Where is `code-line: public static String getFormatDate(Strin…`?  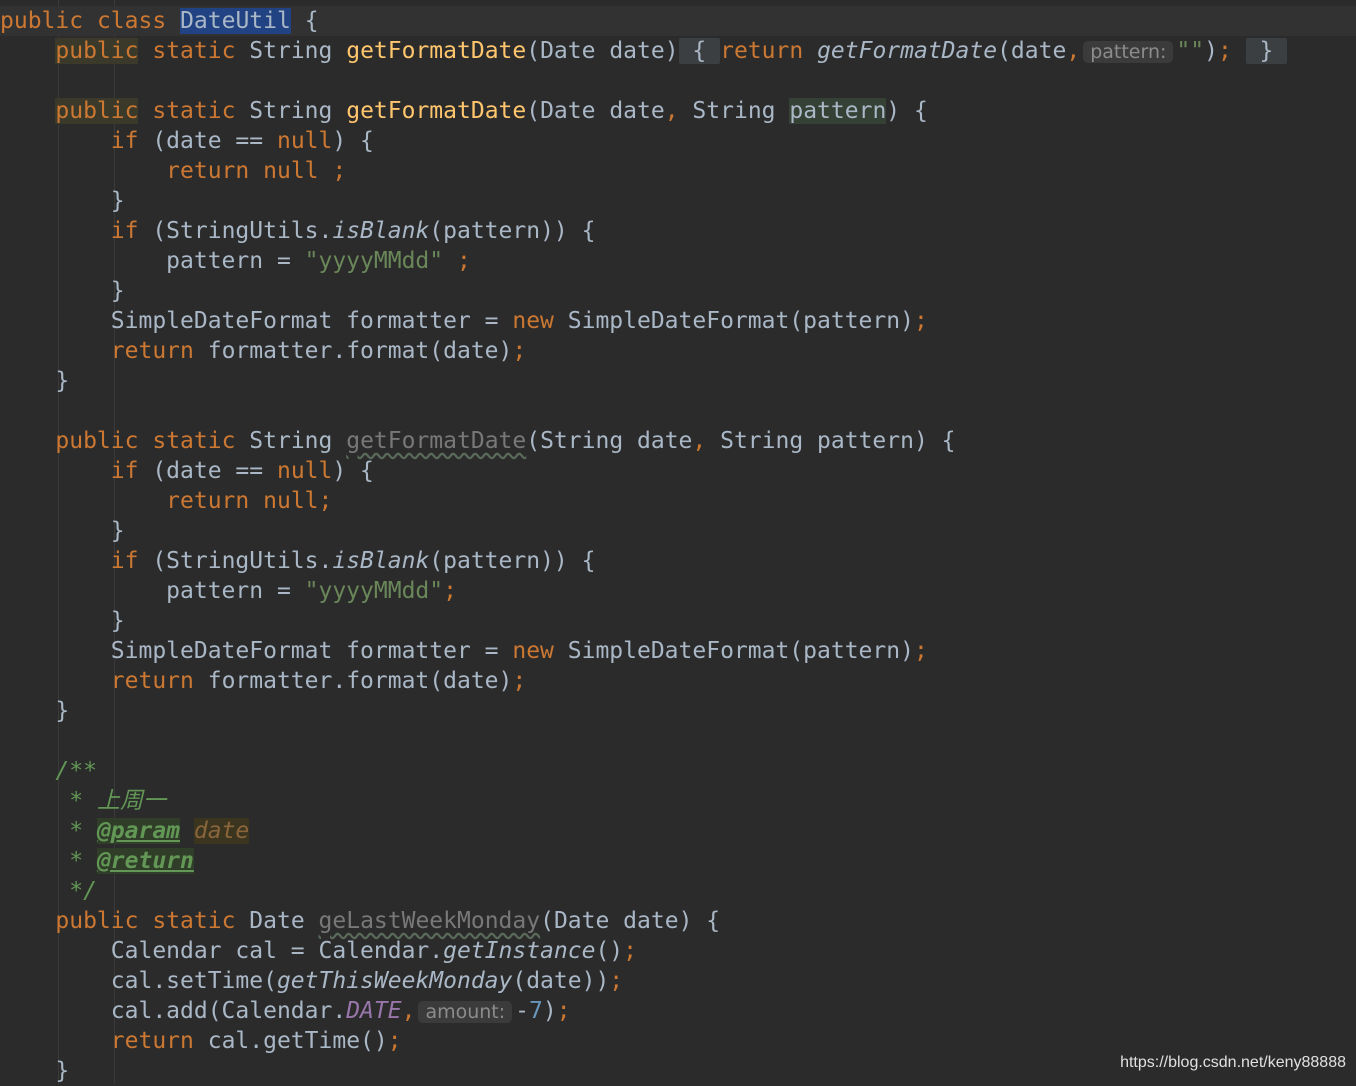 code-line: public static String getFormatDate(Strin… is located at coordinates (678, 441).